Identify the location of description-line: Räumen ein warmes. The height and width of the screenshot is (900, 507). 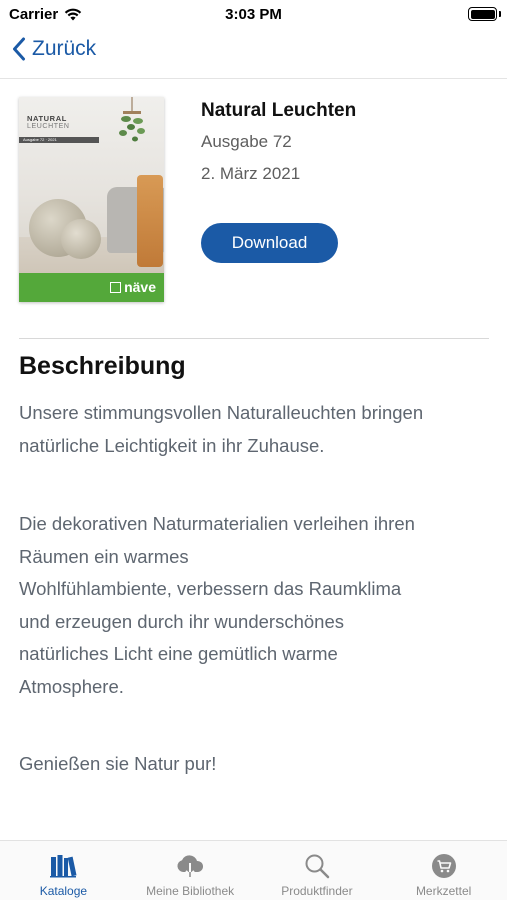
(104, 556).